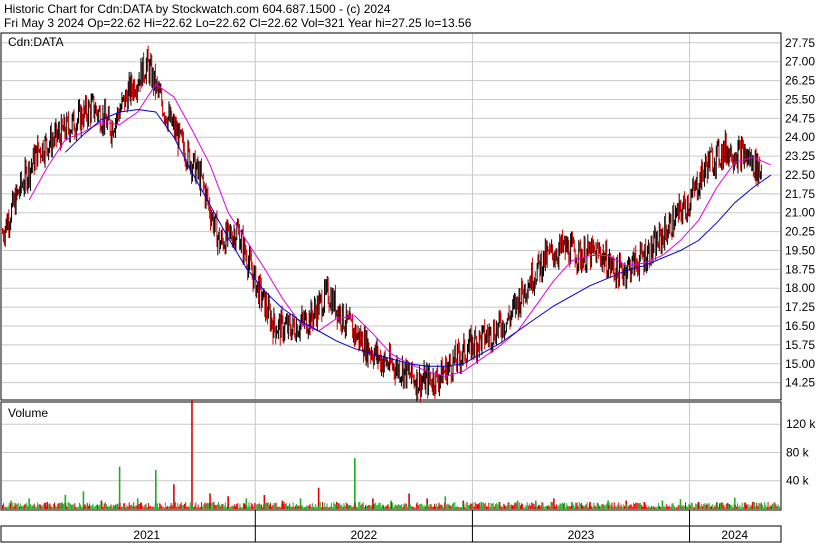  I want to click on price-tick-label: 26.25, so click(800, 81).